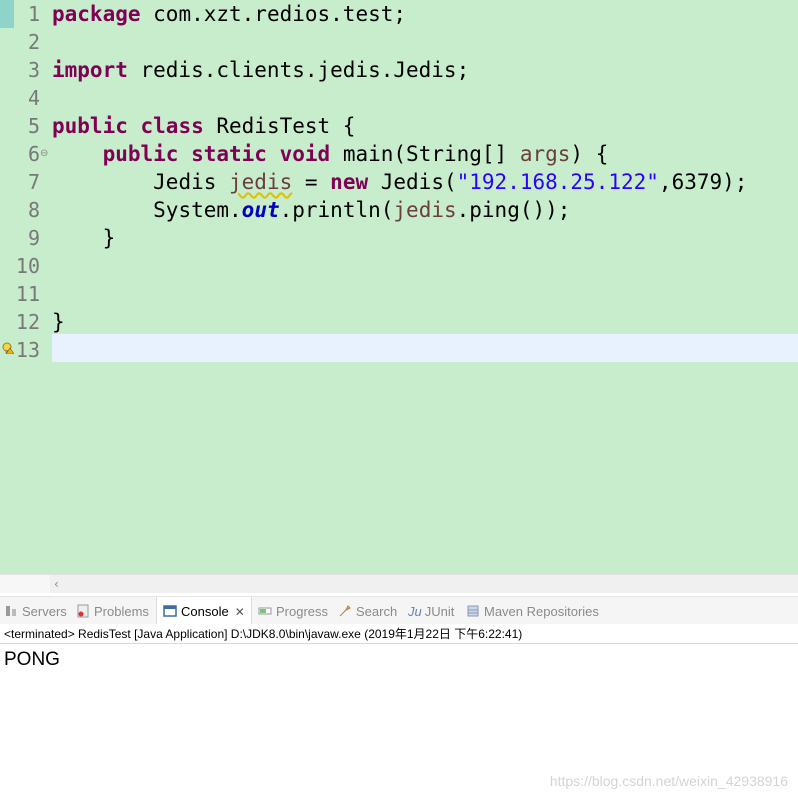 This screenshot has height=802, width=798. What do you see at coordinates (399, 98) in the screenshot?
I see `code-line-4: 4` at bounding box center [399, 98].